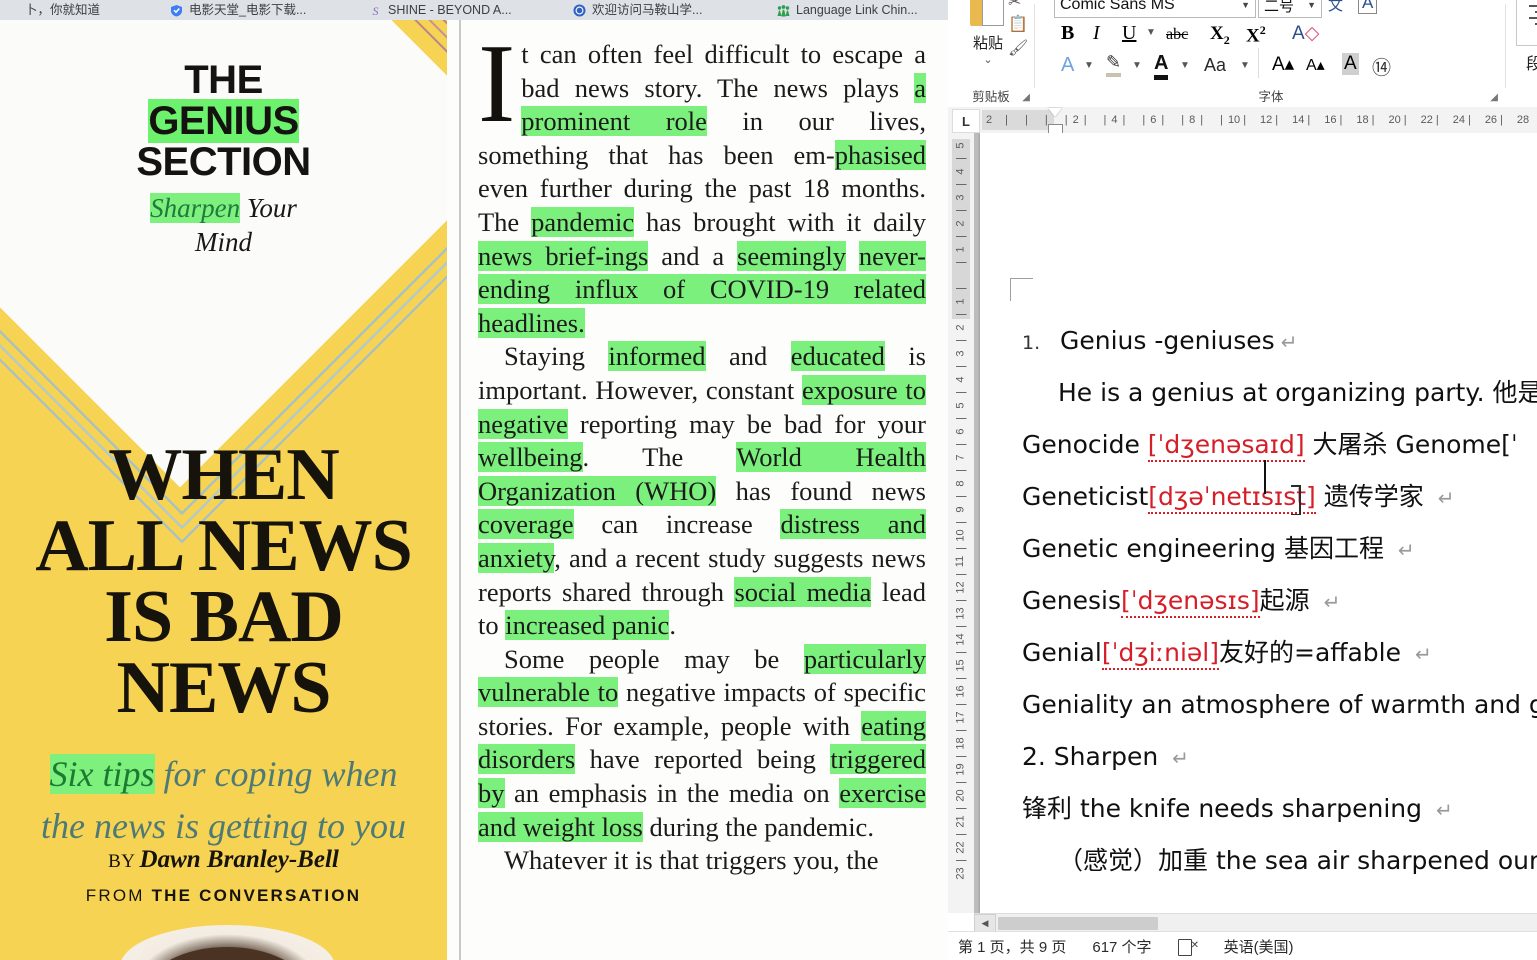 Image resolution: width=1537 pixels, height=960 pixels. Describe the element at coordinates (1368, 7) in the screenshot. I see `character-border-icon: A` at that location.